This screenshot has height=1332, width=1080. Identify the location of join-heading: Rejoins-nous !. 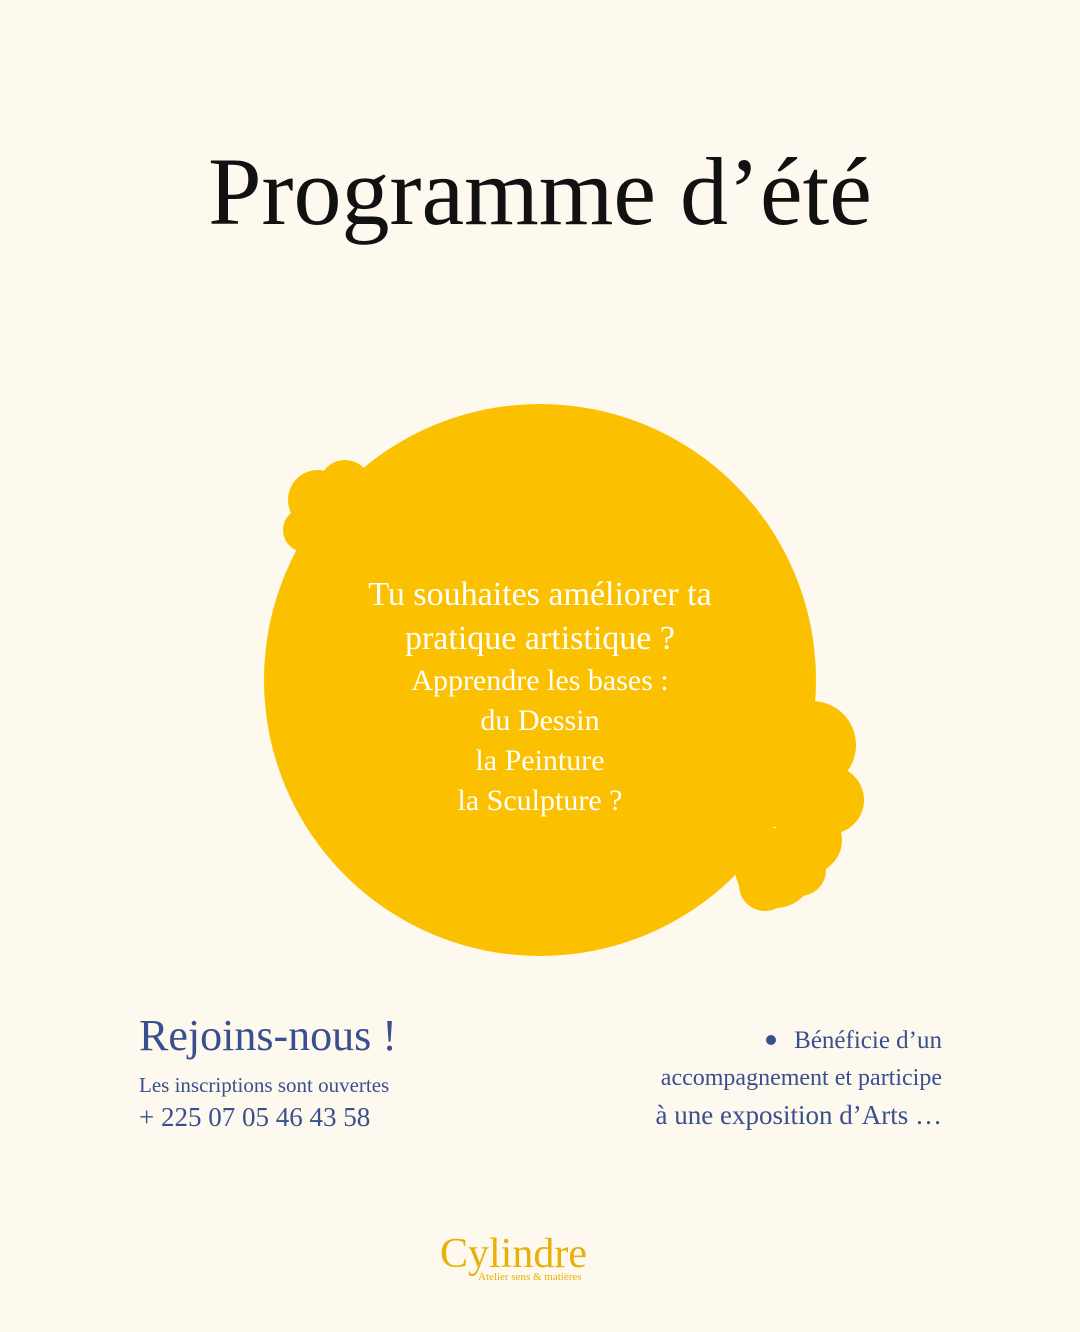
(268, 1035).